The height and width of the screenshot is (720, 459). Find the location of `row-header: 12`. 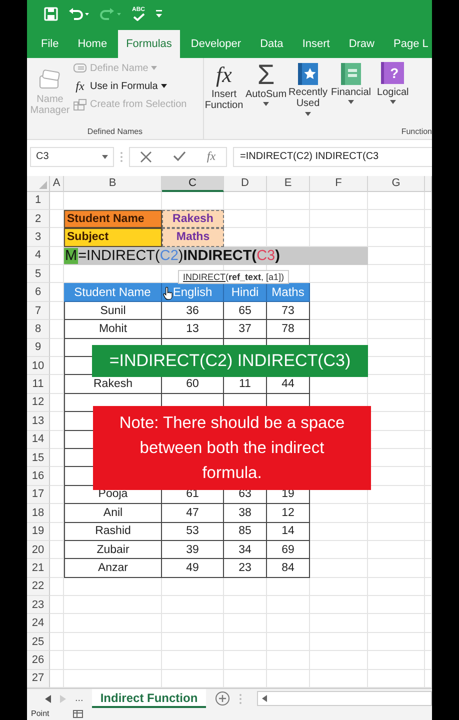

row-header: 12 is located at coordinates (38, 403).